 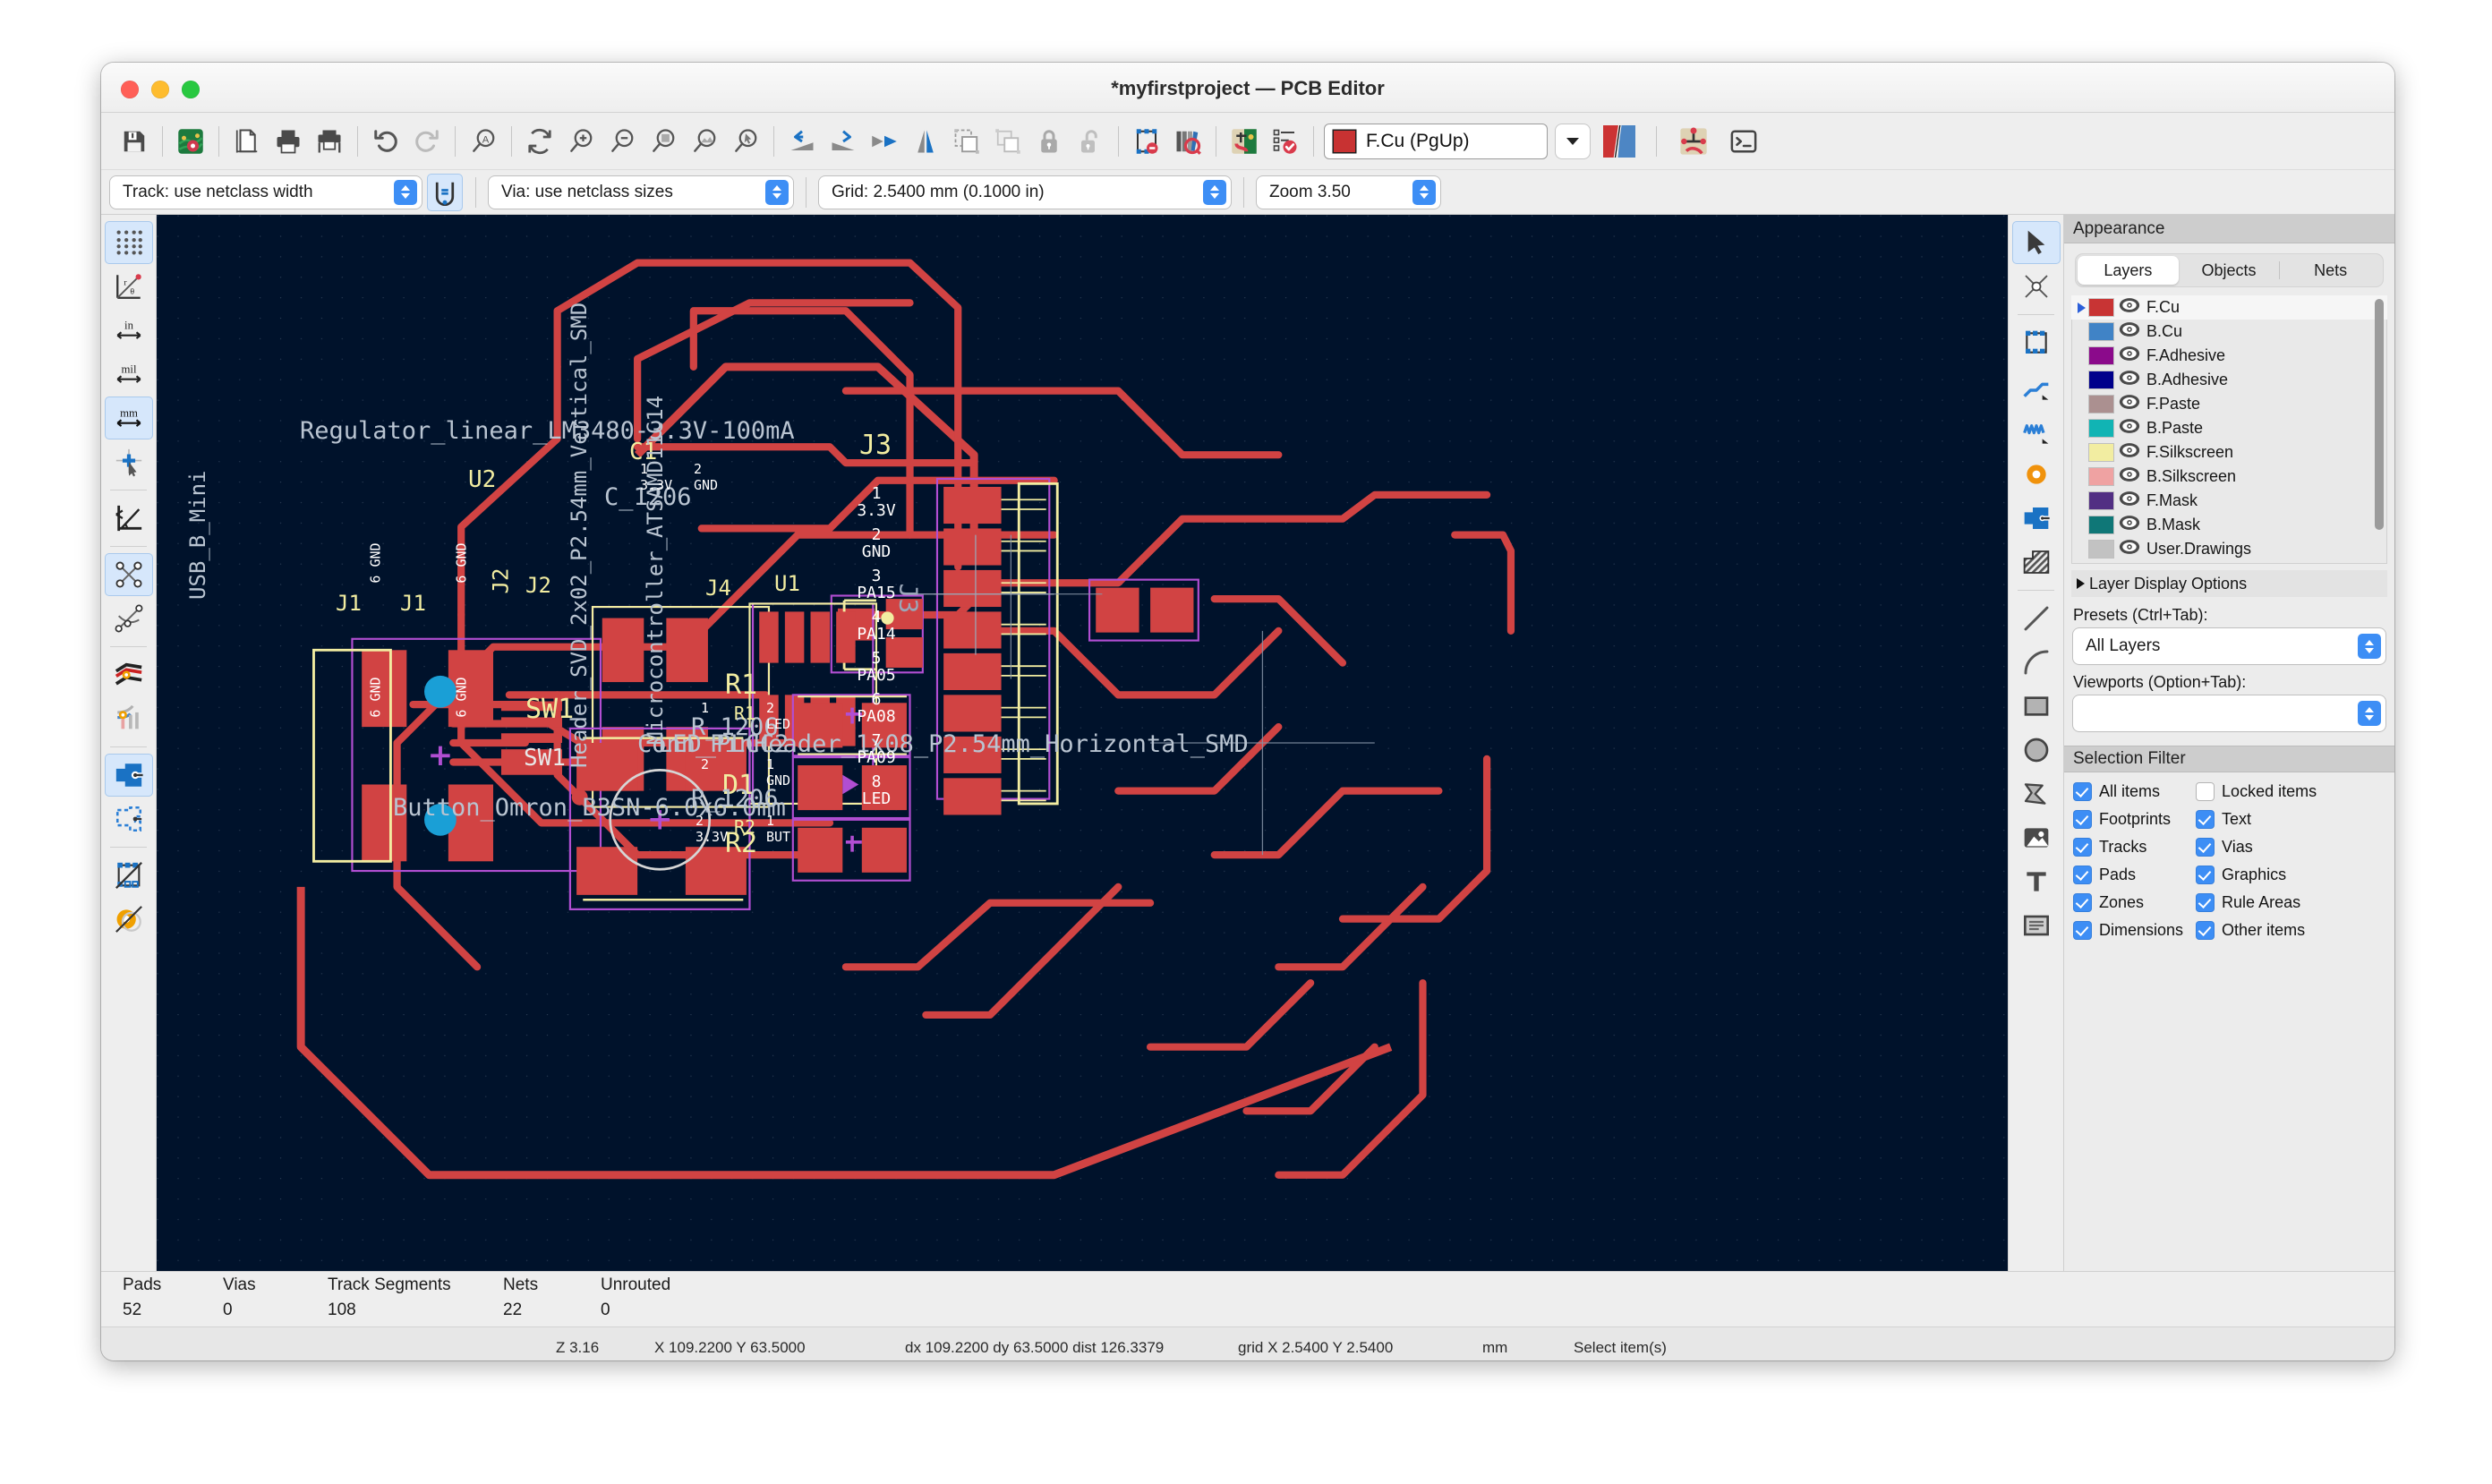 What do you see at coordinates (2036, 837) in the screenshot?
I see `add-image-tool-button` at bounding box center [2036, 837].